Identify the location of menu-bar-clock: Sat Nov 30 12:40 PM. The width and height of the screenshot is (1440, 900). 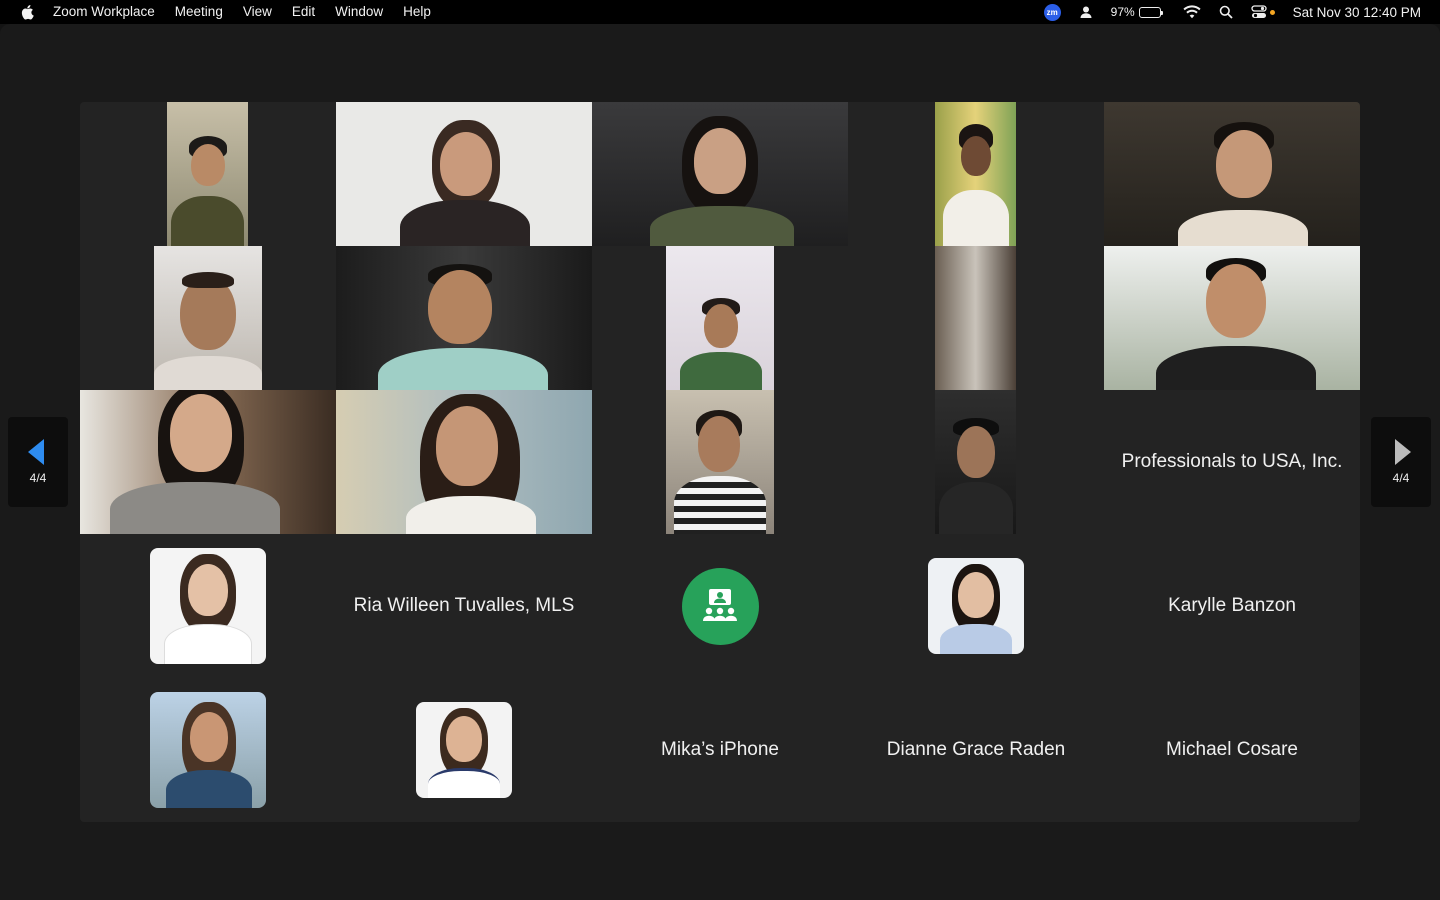
(1357, 12).